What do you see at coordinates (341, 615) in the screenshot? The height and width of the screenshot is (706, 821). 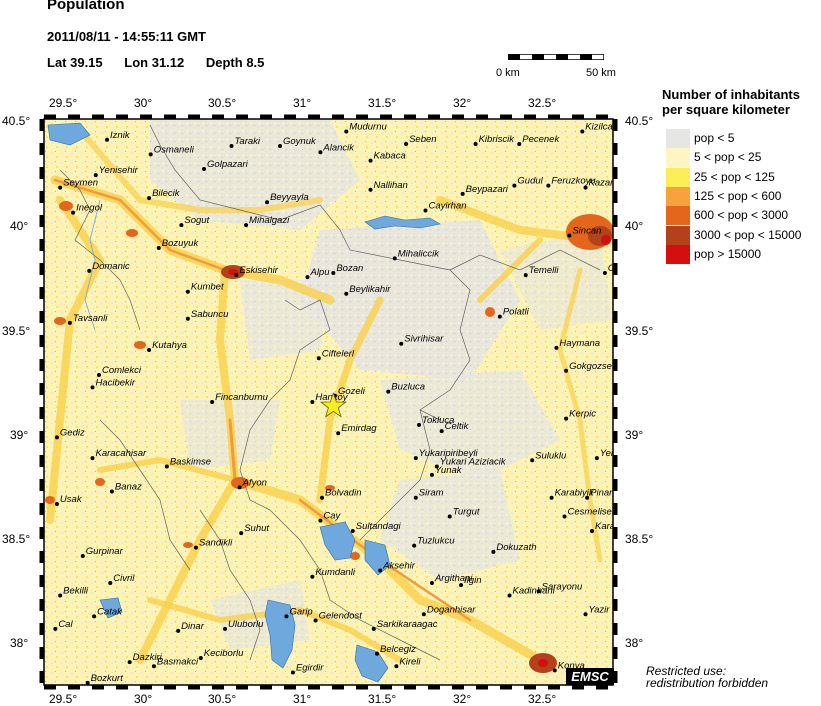 I see `city-label: Gelendost` at bounding box center [341, 615].